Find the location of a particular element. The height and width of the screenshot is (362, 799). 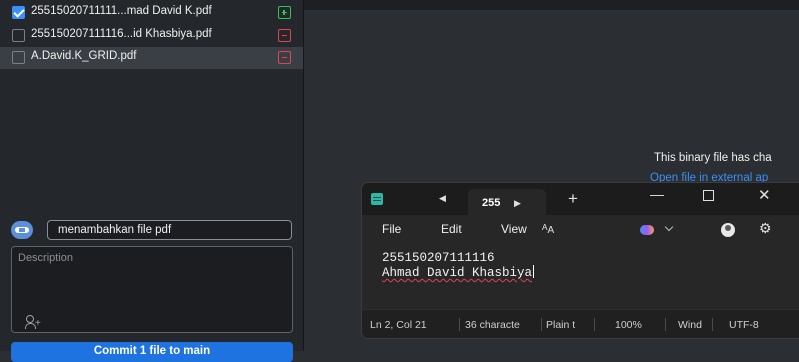

profile-icon is located at coordinates (728, 230).